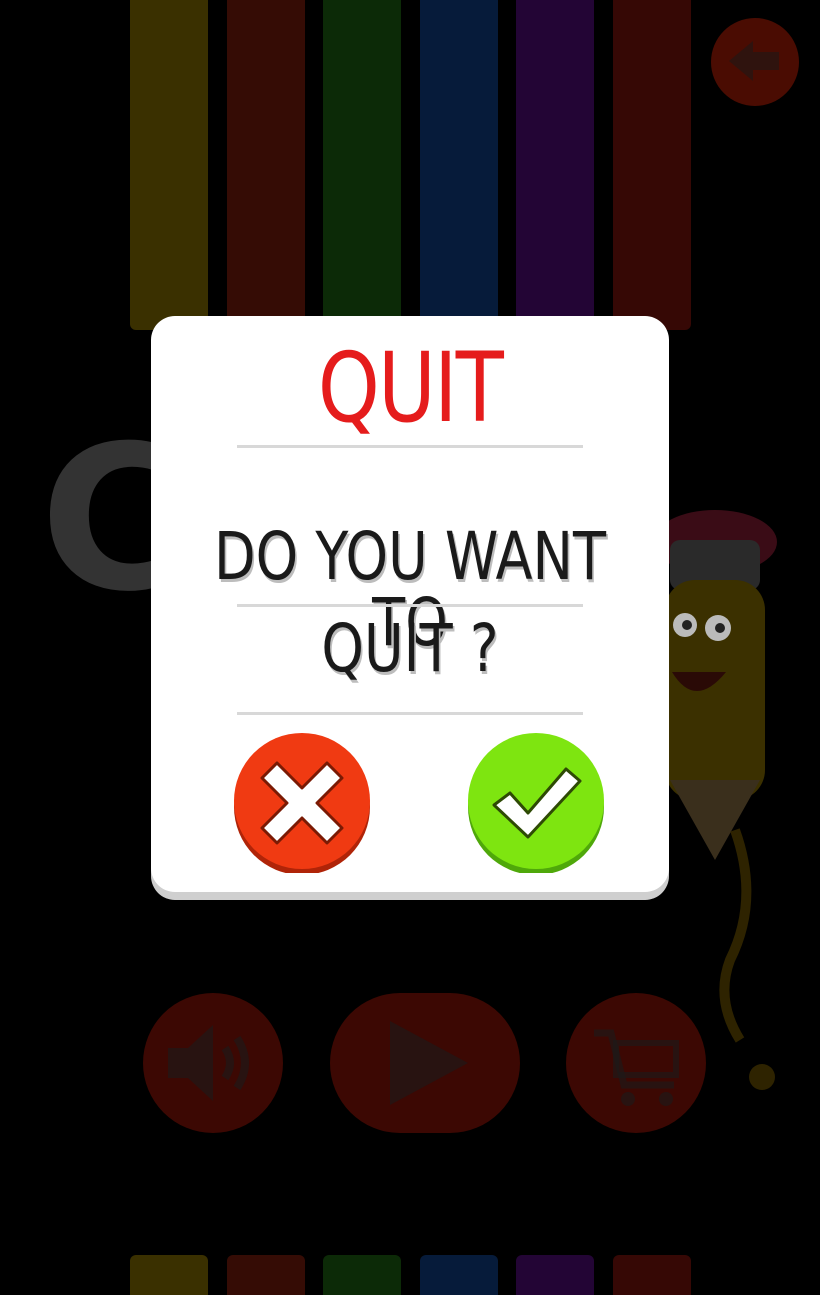 The image size is (820, 1295). I want to click on sound-button, so click(213, 1063).